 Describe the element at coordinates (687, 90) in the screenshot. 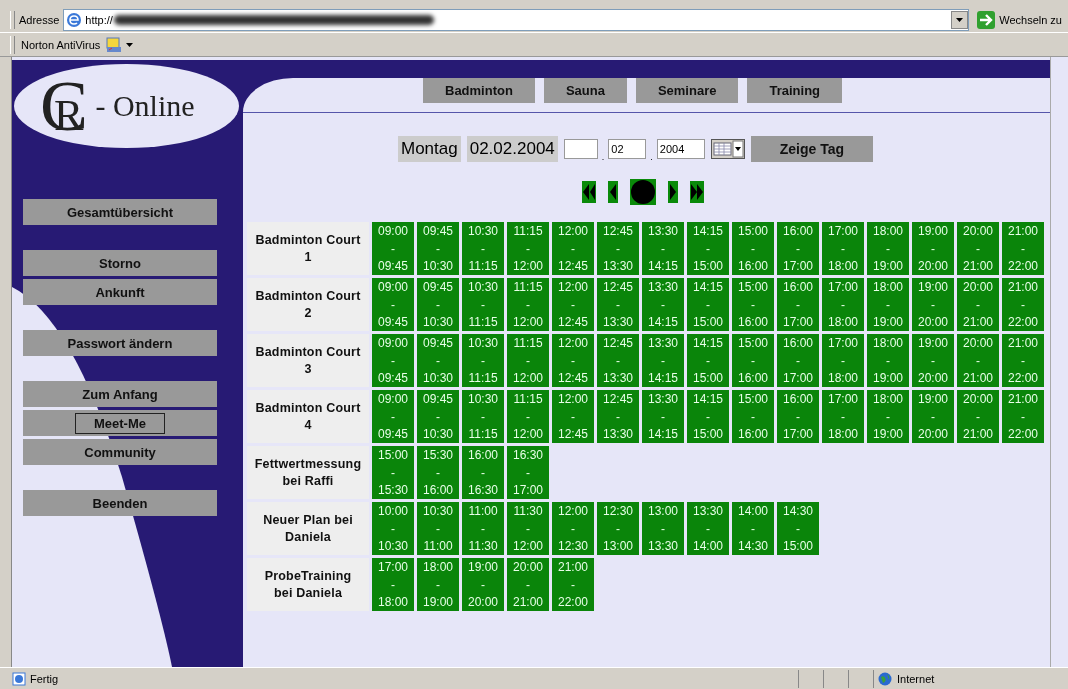

I see `nav-tab: Seminare` at that location.